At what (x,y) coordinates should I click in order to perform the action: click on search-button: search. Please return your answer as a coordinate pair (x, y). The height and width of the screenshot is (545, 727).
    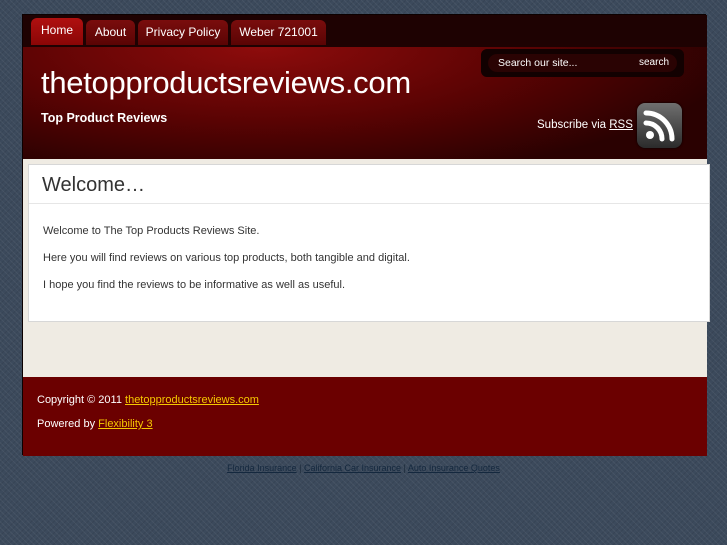
    Looking at the image, I should click on (654, 63).